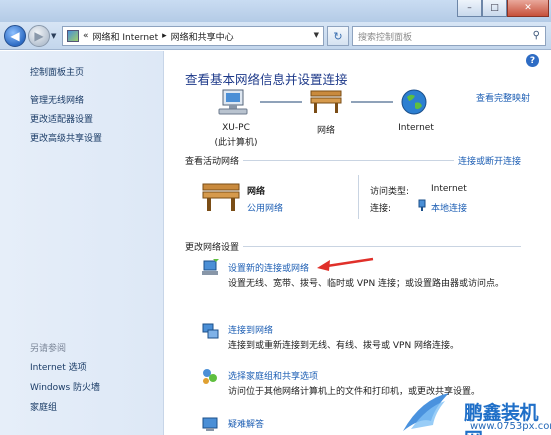 The width and height of the screenshot is (551, 435). What do you see at coordinates (256, 192) in the screenshot?
I see `active-network-name: 网络` at bounding box center [256, 192].